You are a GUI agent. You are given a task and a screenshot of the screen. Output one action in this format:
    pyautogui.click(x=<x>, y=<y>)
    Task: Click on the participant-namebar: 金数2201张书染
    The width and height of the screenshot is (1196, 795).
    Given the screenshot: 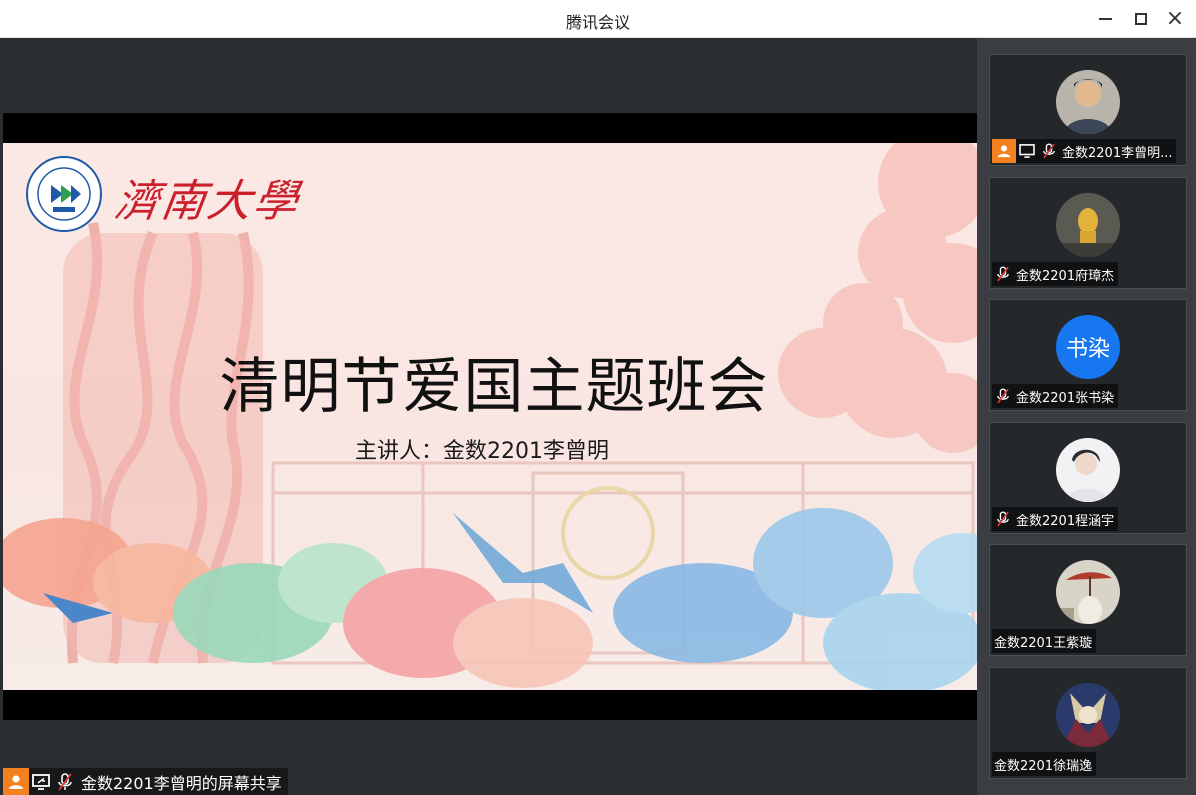 What is the action you would take?
    pyautogui.click(x=1055, y=396)
    